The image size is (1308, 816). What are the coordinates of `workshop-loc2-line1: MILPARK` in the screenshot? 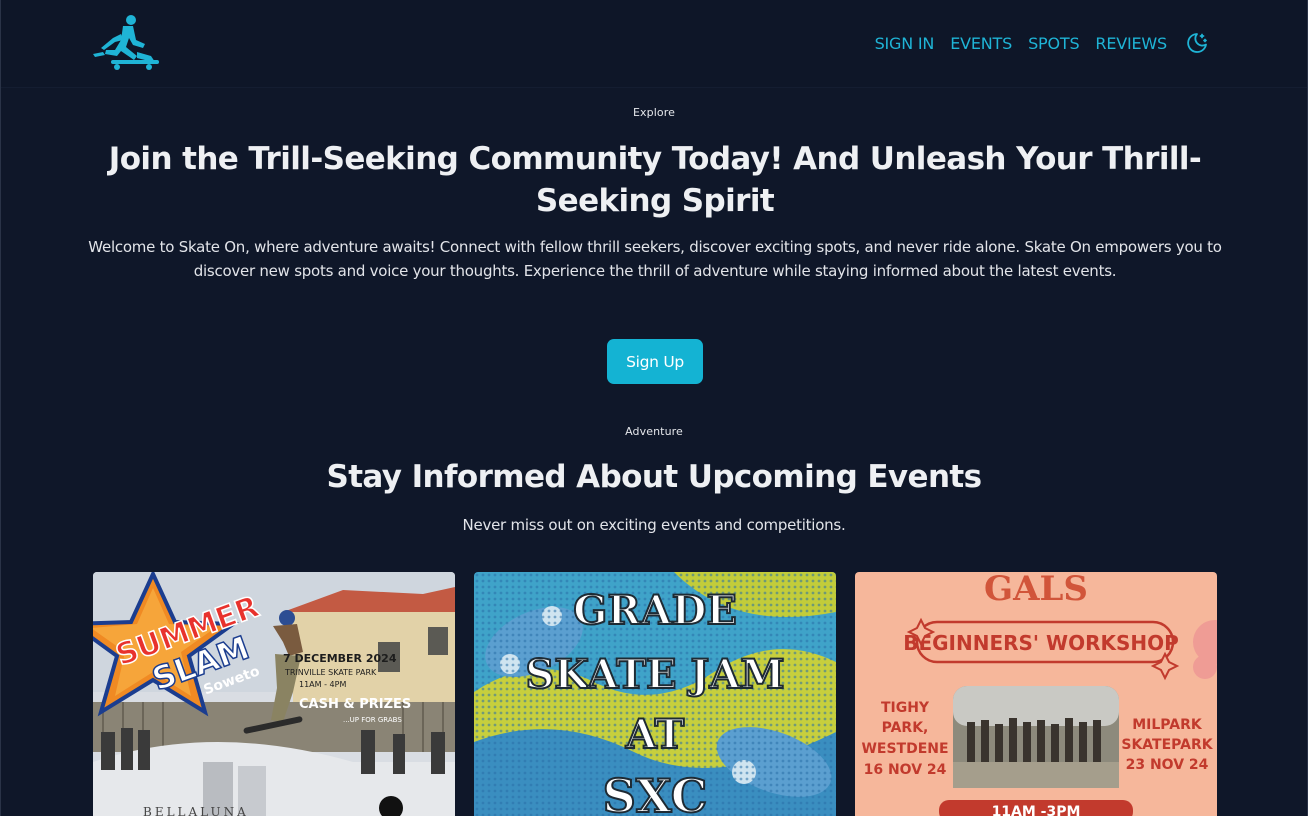 It's located at (1167, 725).